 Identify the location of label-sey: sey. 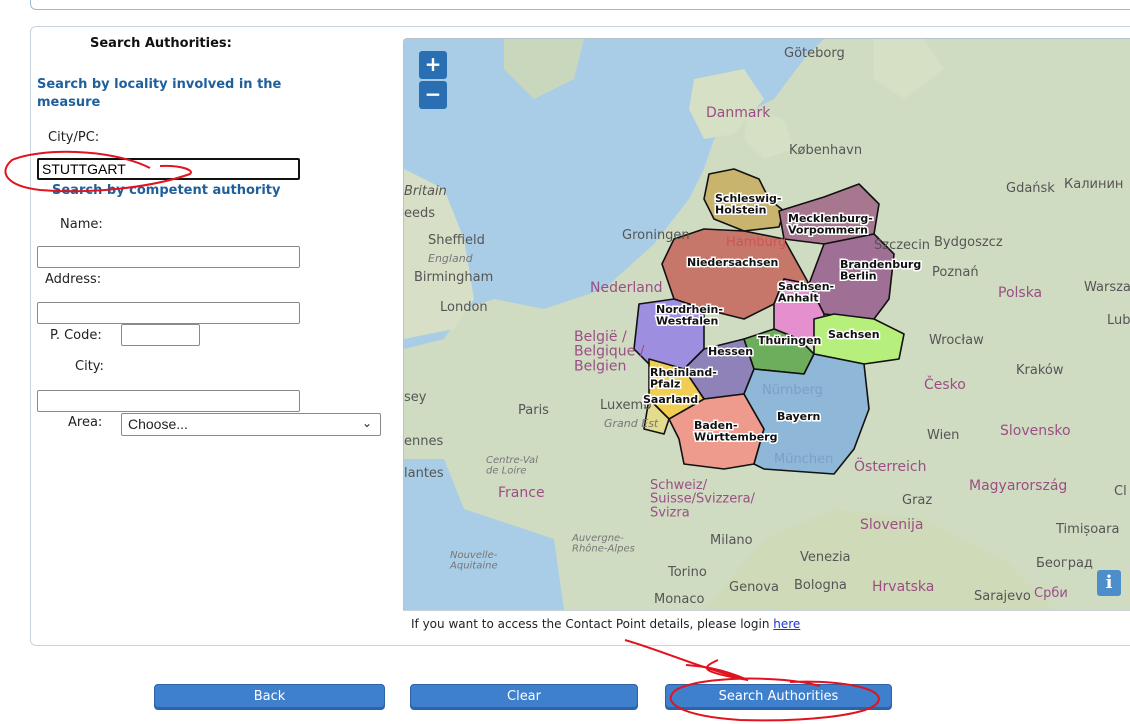
(415, 397).